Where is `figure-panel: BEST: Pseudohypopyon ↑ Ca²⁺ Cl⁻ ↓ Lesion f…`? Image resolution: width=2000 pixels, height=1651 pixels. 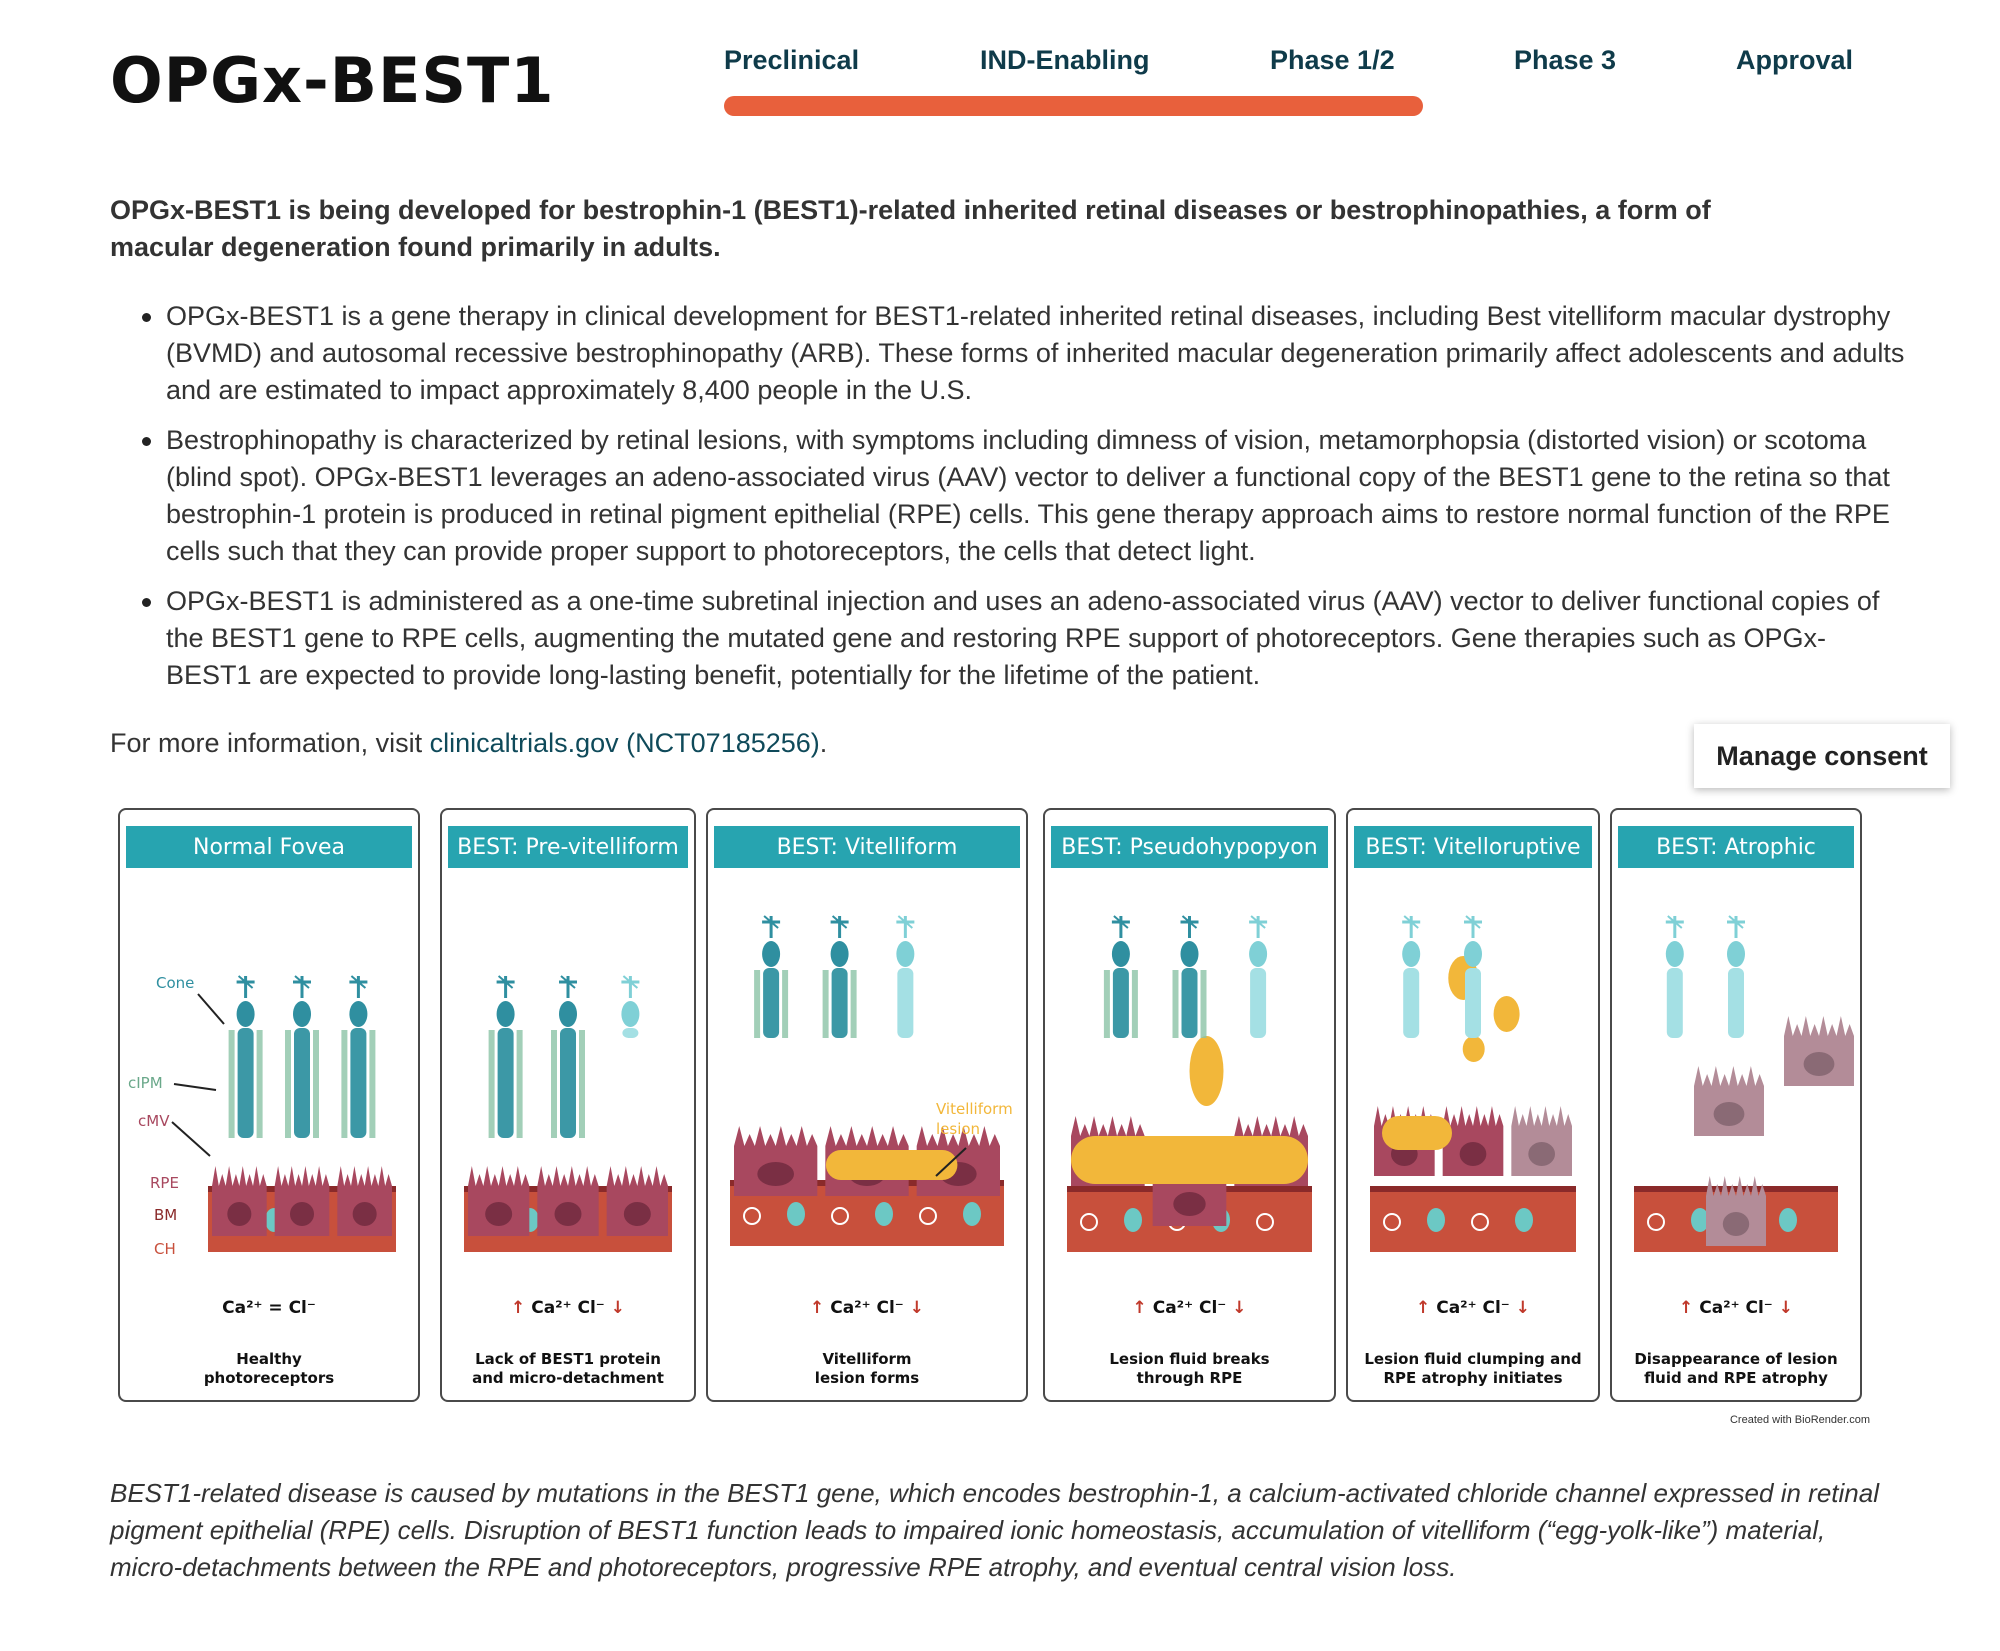 figure-panel: BEST: Pseudohypopyon ↑ Ca²⁺ Cl⁻ ↓ Lesion f… is located at coordinates (1189, 1105).